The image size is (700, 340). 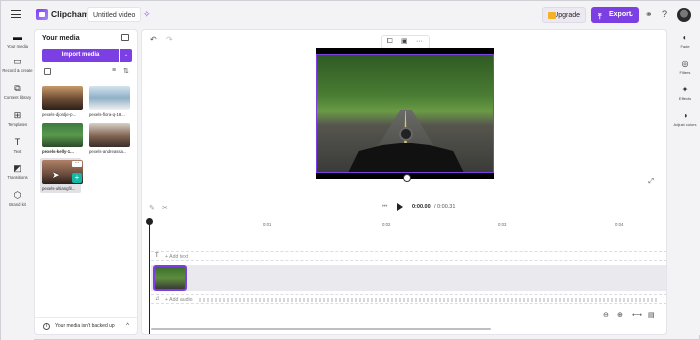 What do you see at coordinates (147, 14) in the screenshot?
I see `magic-wand-icon: ✧` at bounding box center [147, 14].